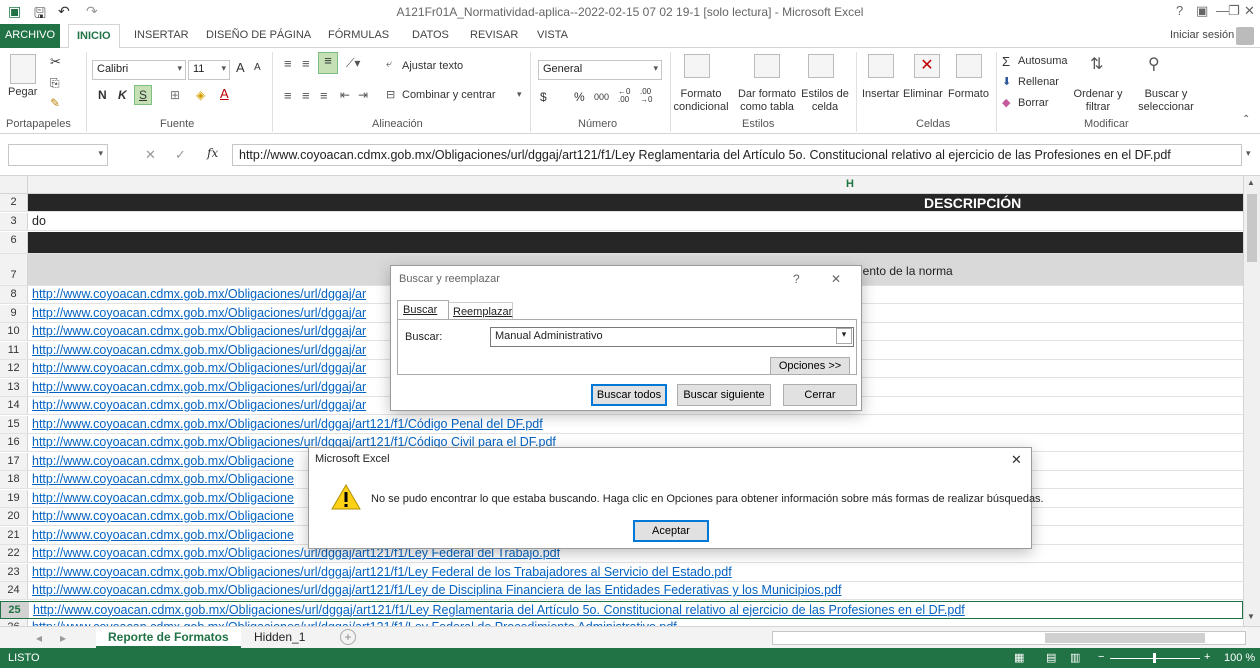  I want to click on font-size-combo: 11 ▾, so click(209, 70).